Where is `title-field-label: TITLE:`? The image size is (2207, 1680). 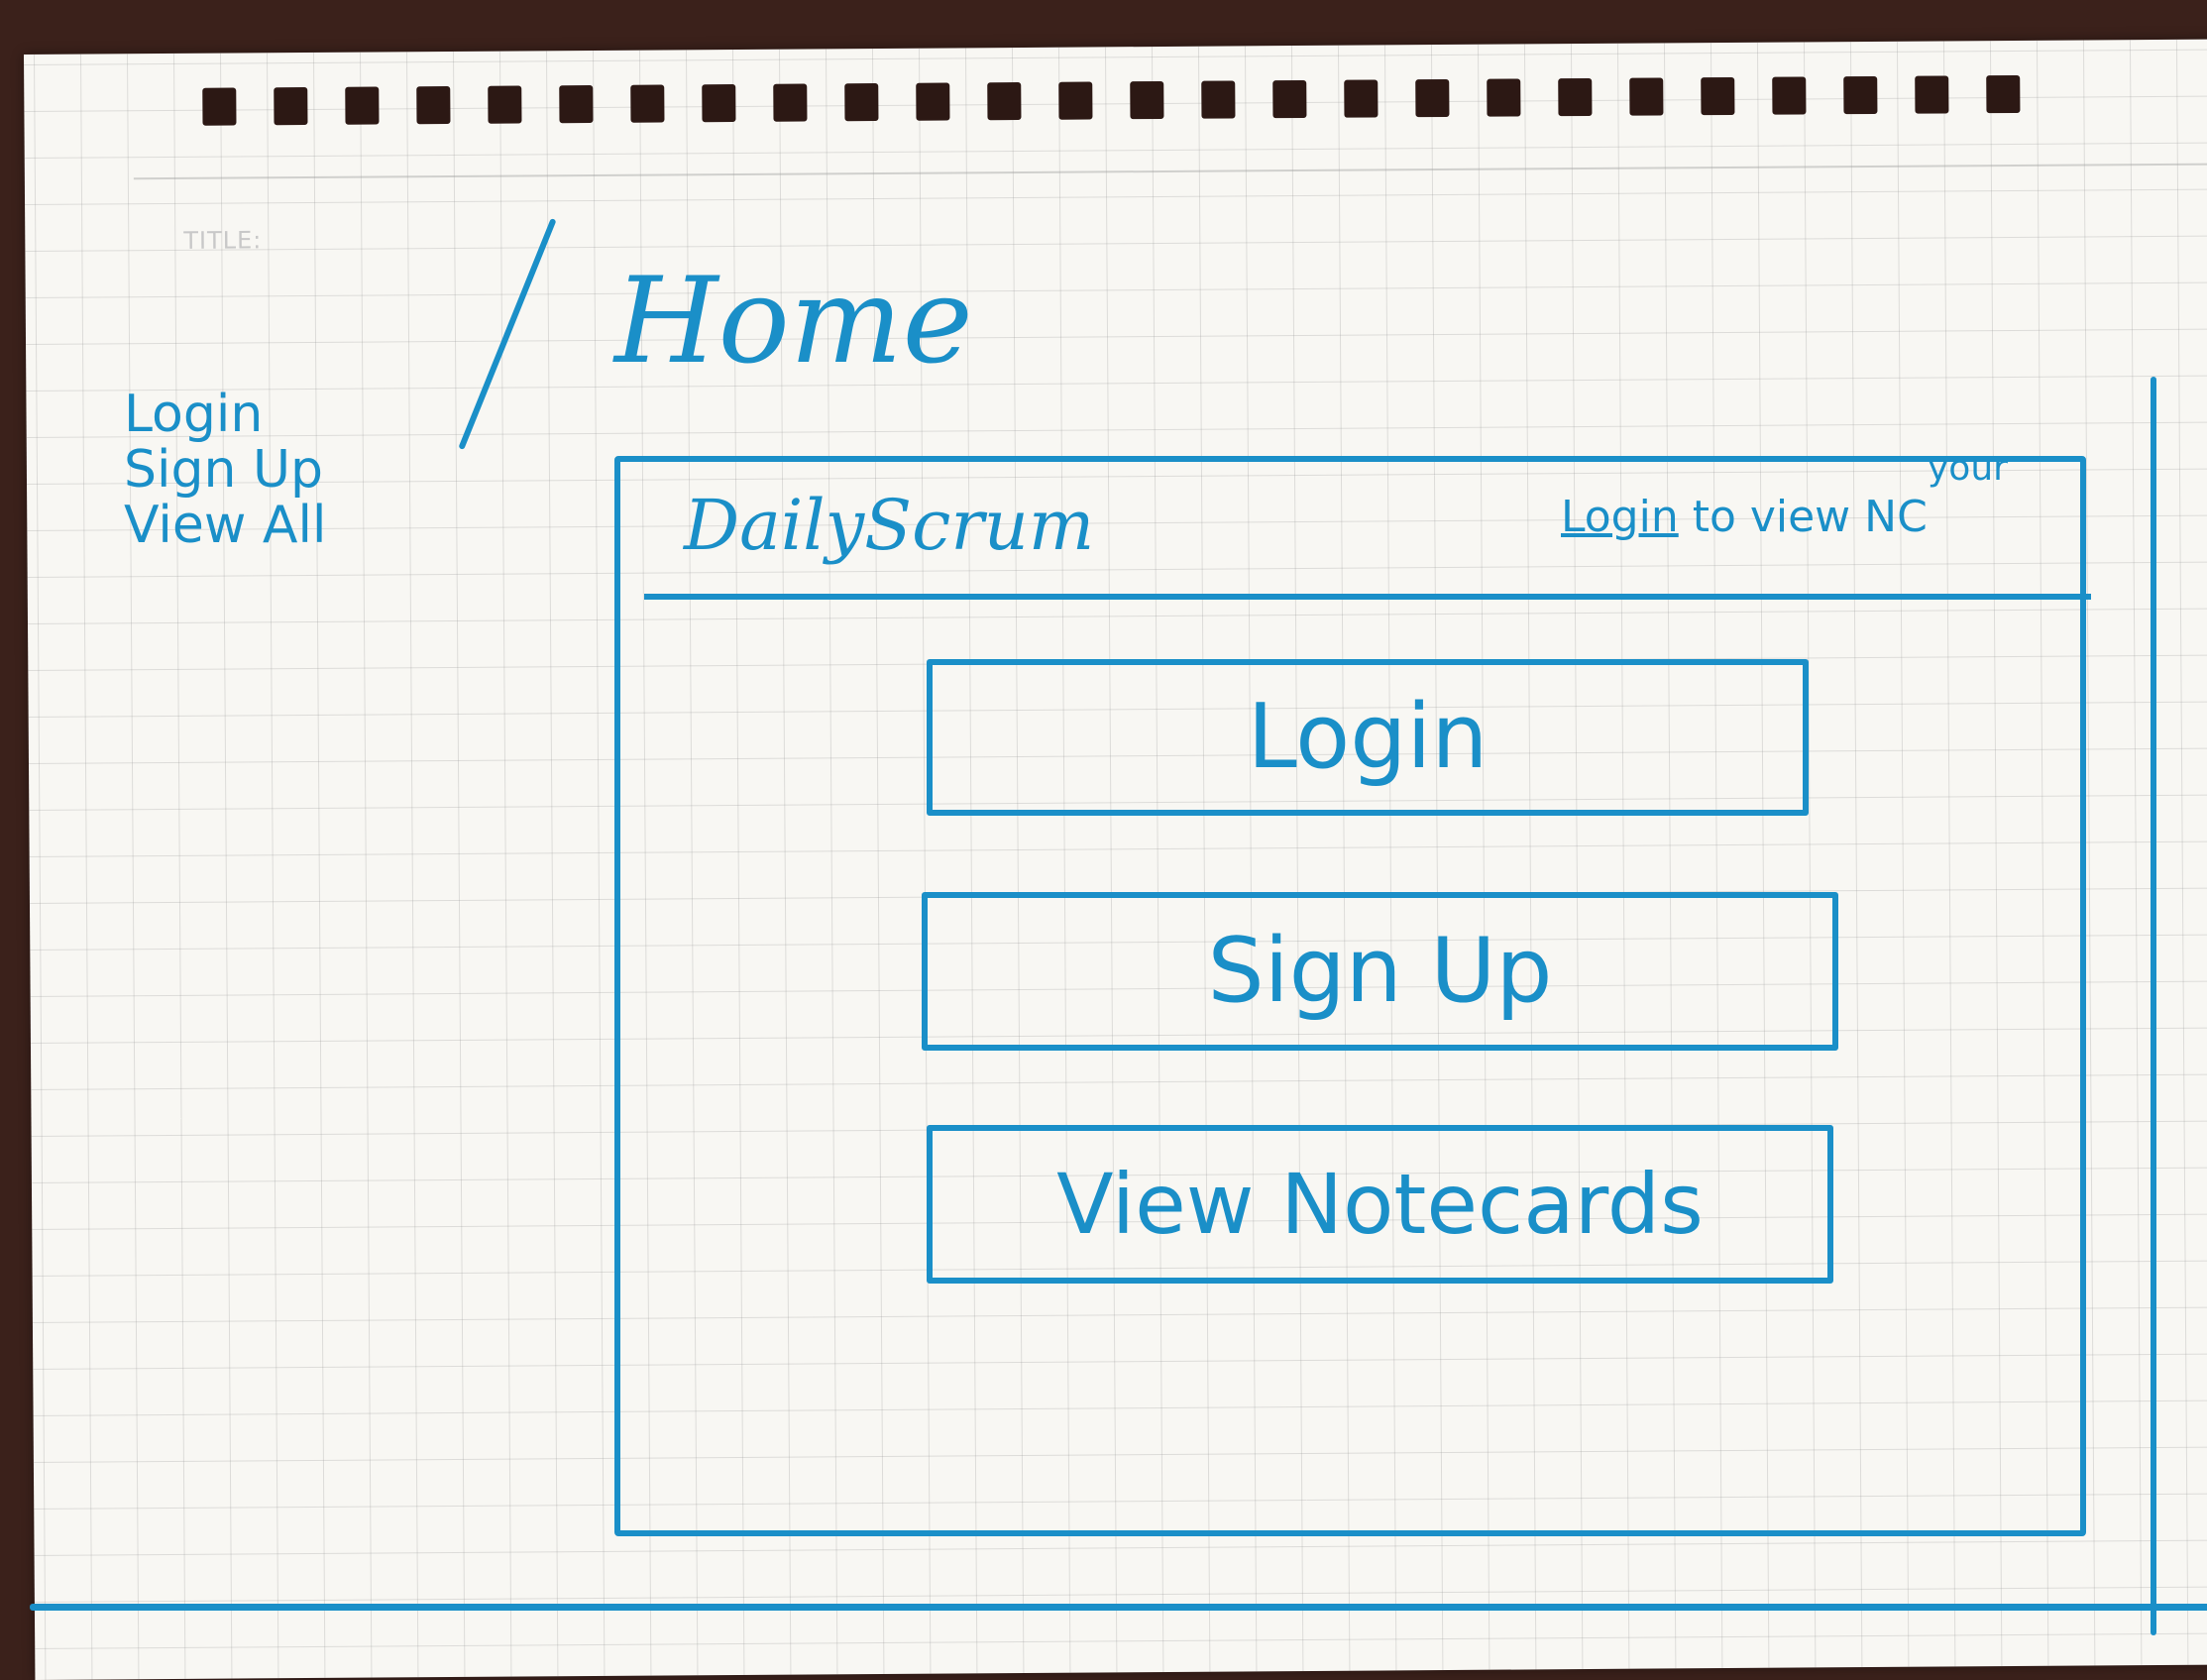
title-field-label: TITLE: is located at coordinates (223, 240).